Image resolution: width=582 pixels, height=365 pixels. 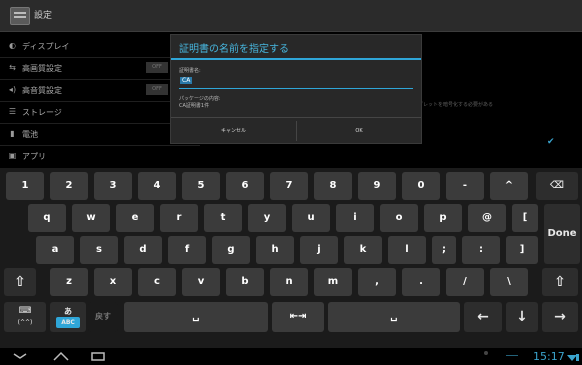 What do you see at coordinates (68, 311) in the screenshot?
I see `kana-label: あ` at bounding box center [68, 311].